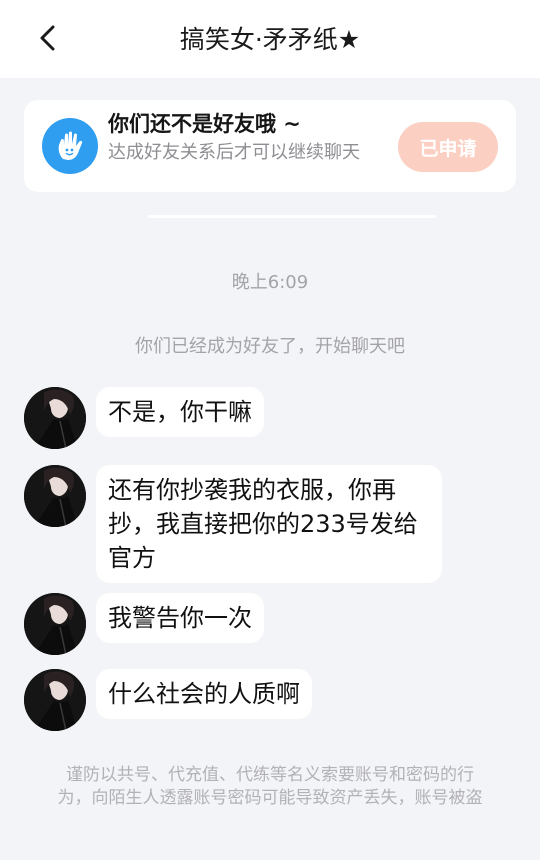 The height and width of the screenshot is (860, 540). I want to click on chat-title: 搞笑女·矛矛纸★, so click(270, 39).